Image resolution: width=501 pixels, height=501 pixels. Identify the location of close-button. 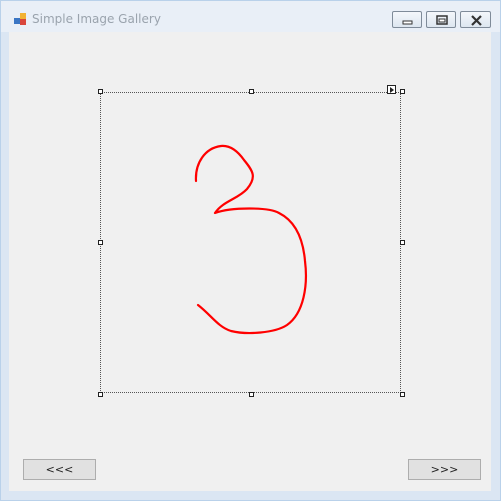
(475, 19).